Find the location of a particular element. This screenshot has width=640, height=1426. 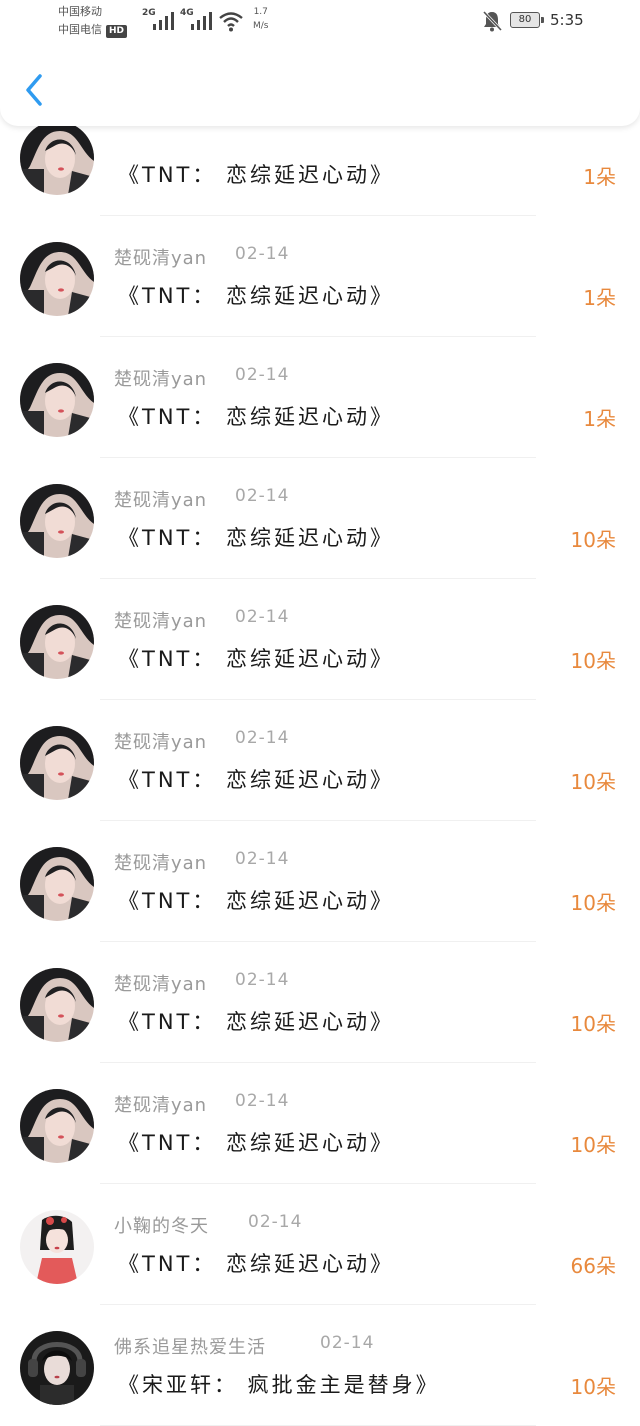

speed-unit: M/s is located at coordinates (261, 26).